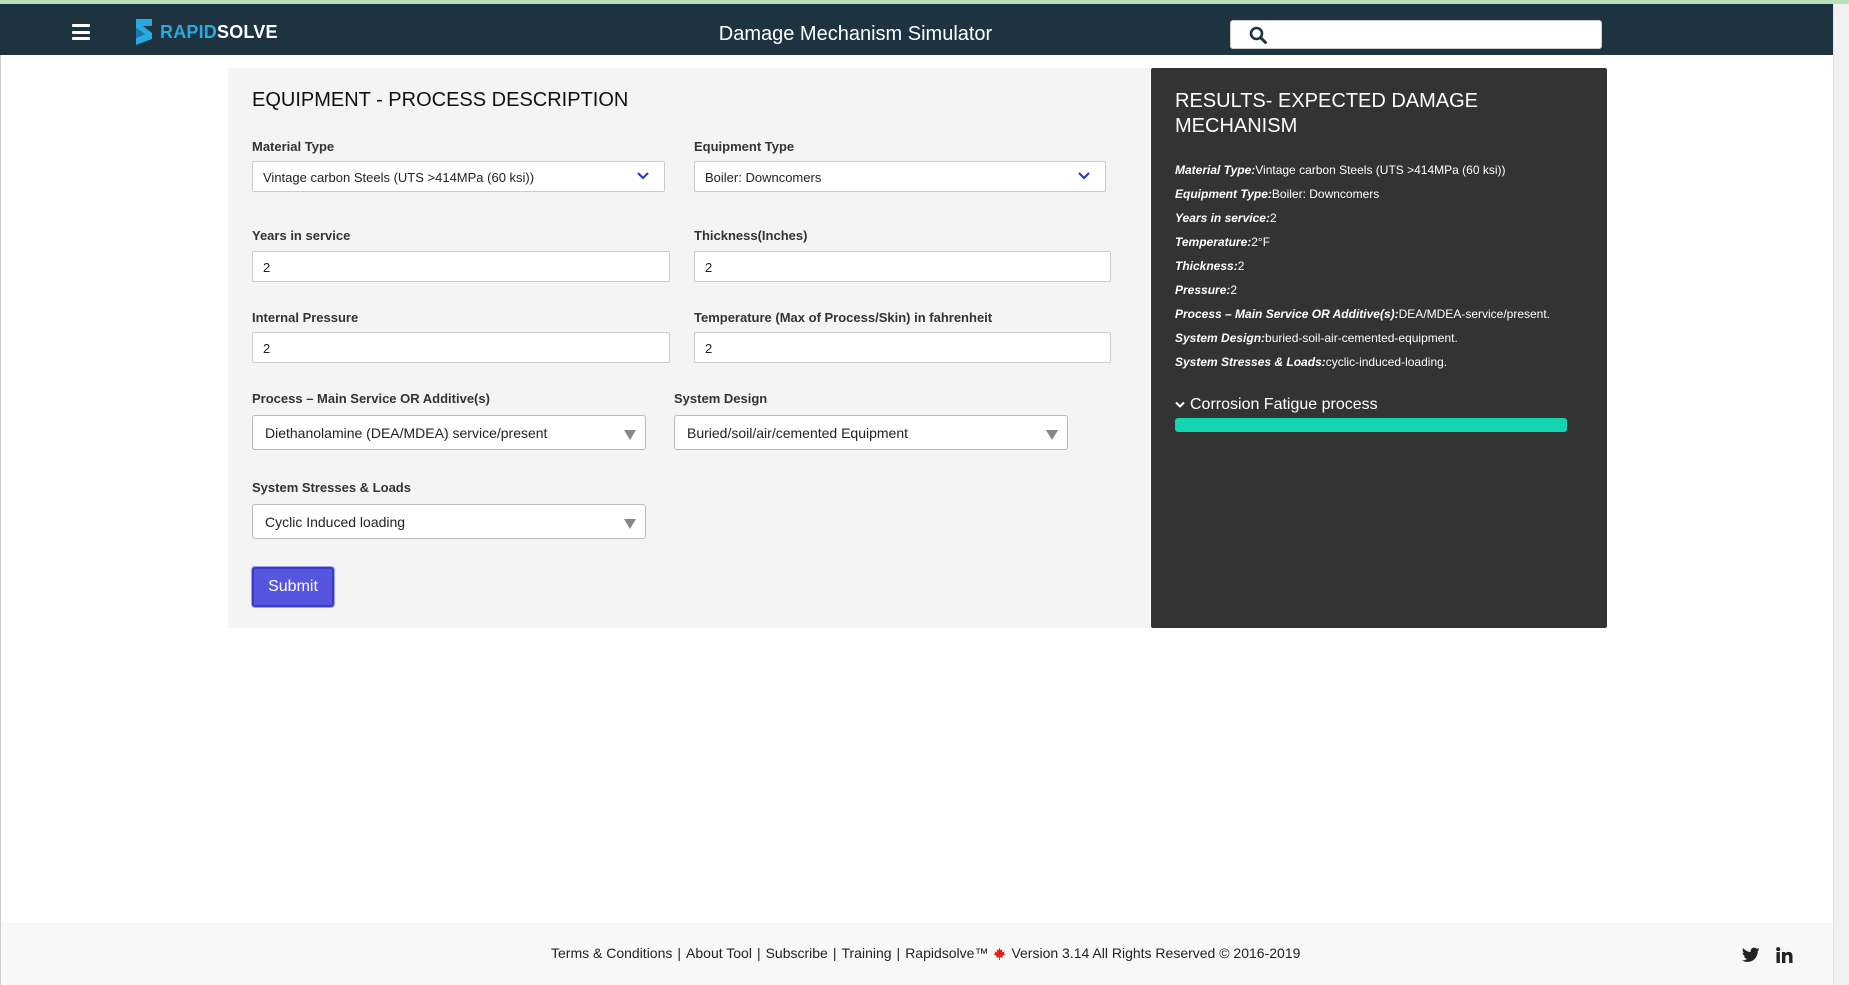 This screenshot has height=985, width=1849. Describe the element at coordinates (1206, 266) in the screenshot. I see `result-key: Thickness:` at that location.